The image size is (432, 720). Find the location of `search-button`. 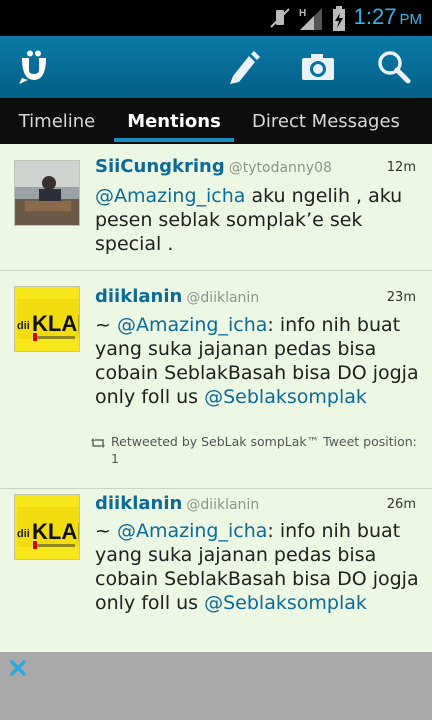

search-button is located at coordinates (394, 67).